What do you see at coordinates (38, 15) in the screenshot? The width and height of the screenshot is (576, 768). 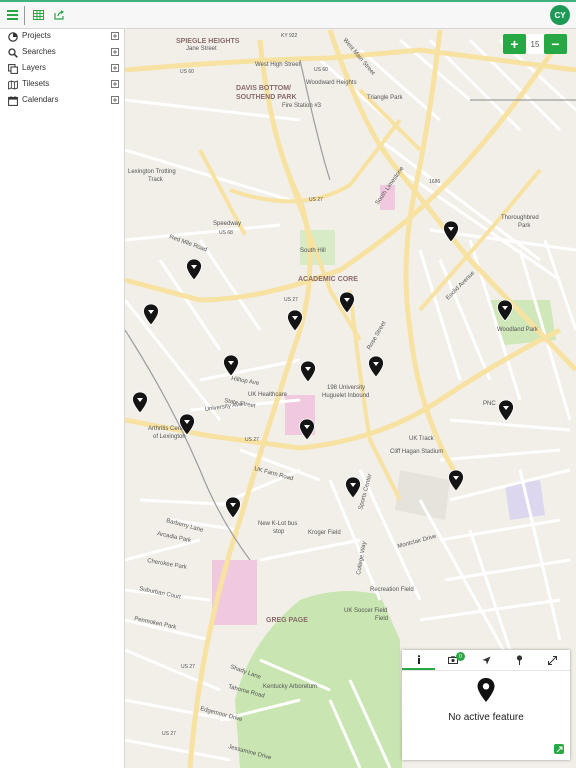 I see `table-icon` at bounding box center [38, 15].